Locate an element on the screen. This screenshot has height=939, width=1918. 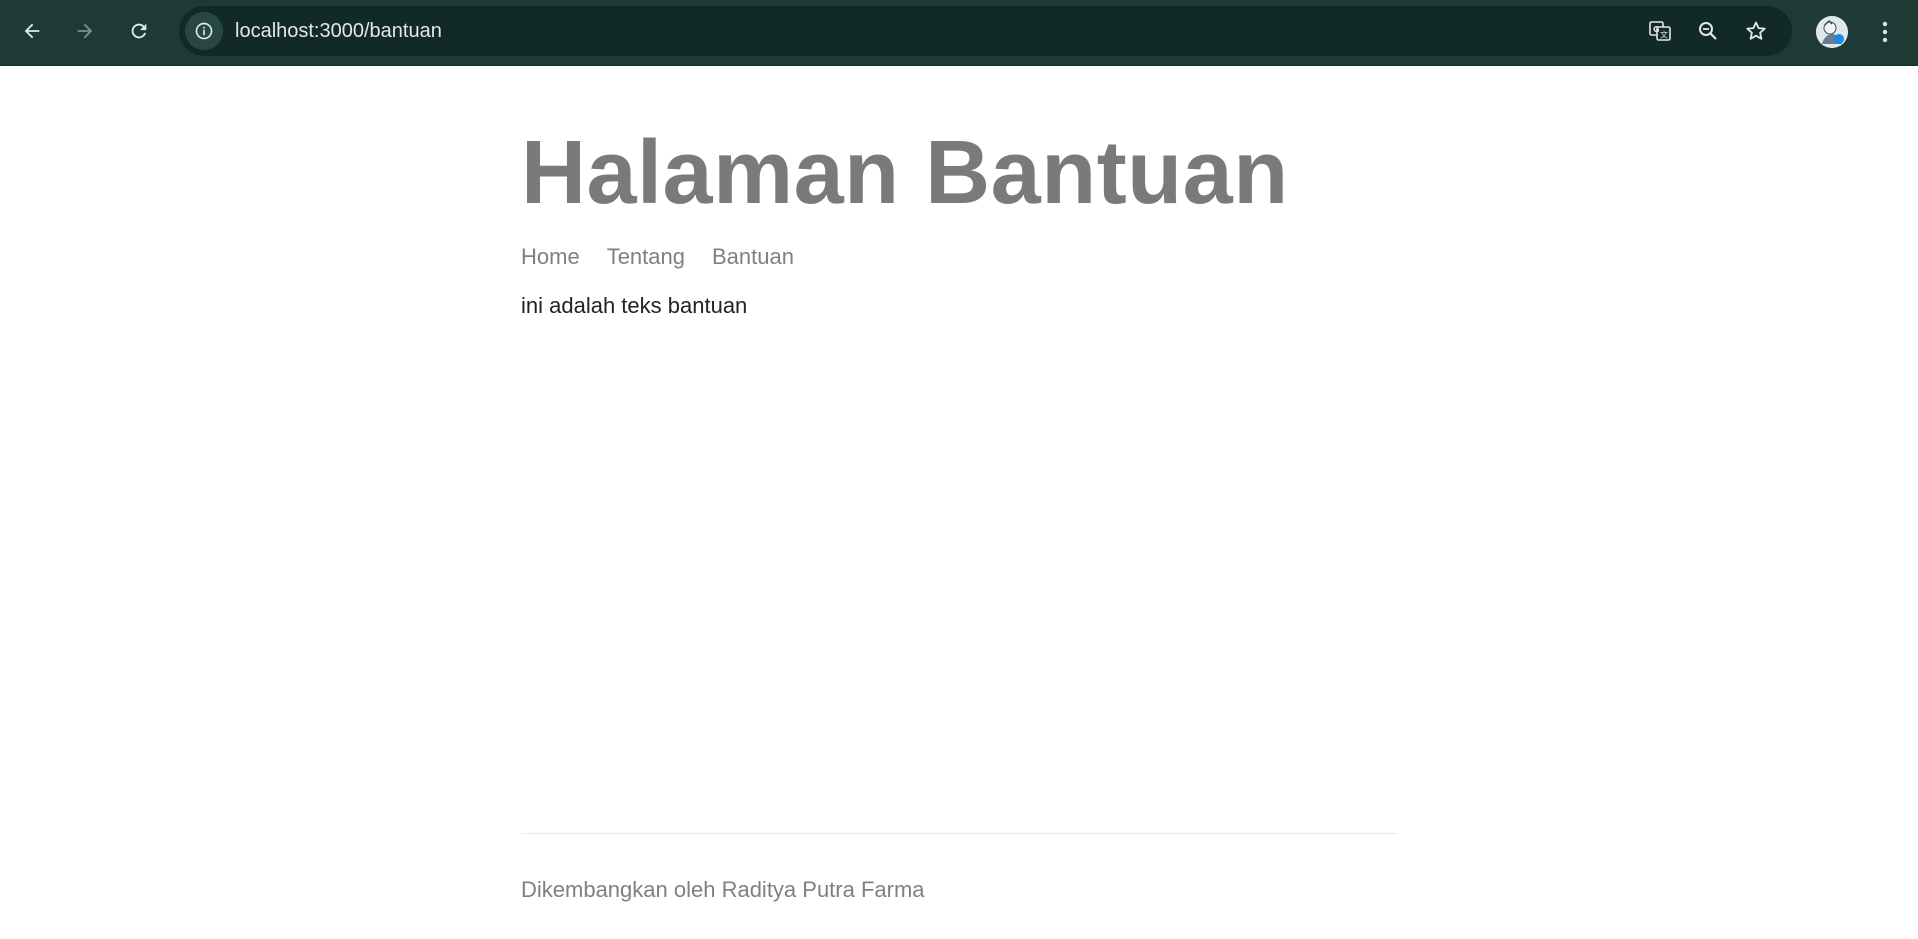
help-text: ini adalah teks bantuan is located at coordinates (634, 305).